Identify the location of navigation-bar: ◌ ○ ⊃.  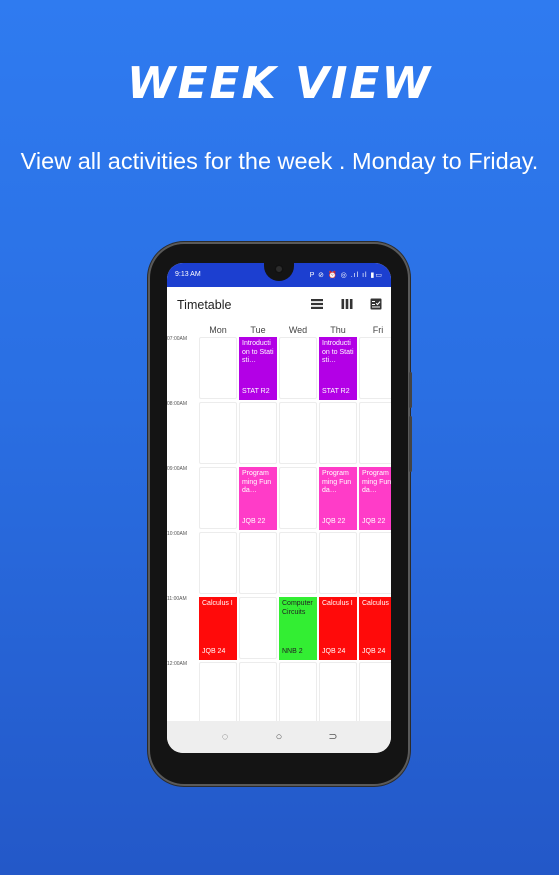
(279, 737).